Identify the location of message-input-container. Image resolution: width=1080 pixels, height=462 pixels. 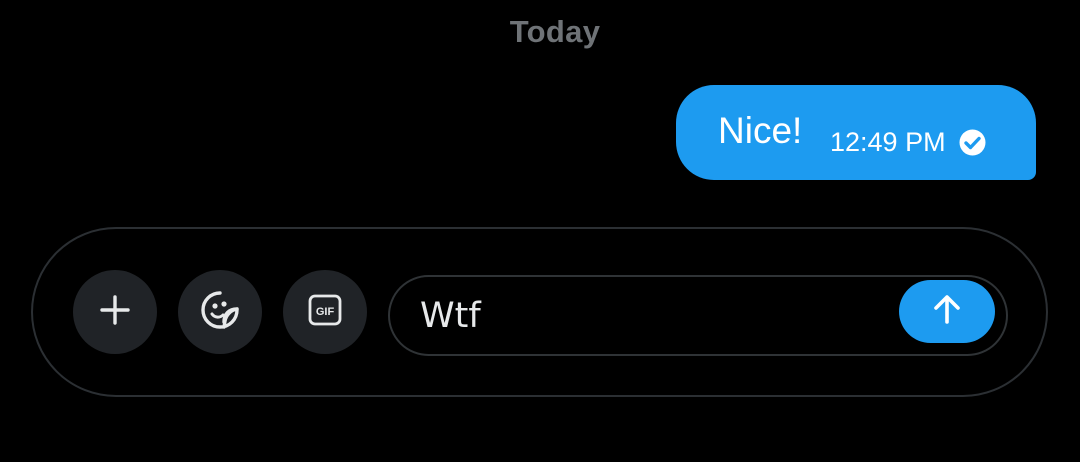
(698, 315).